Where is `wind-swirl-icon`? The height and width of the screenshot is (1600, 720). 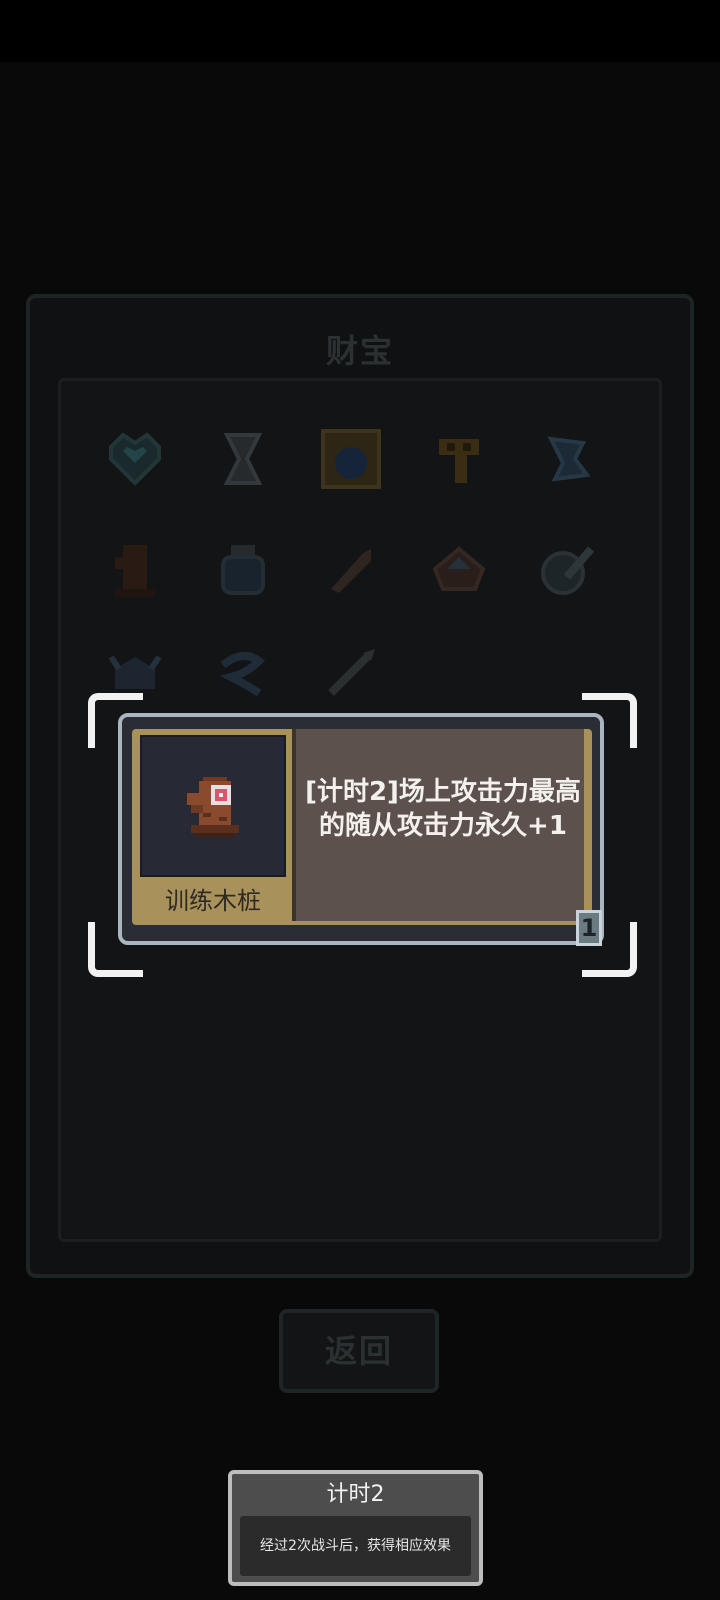
wind-swirl-icon is located at coordinates (243, 673).